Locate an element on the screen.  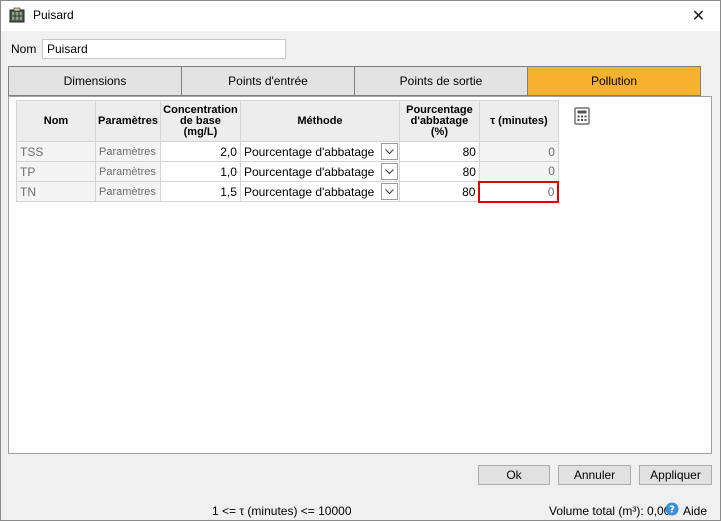
header-tau: τ (minutes) is located at coordinates (518, 121).